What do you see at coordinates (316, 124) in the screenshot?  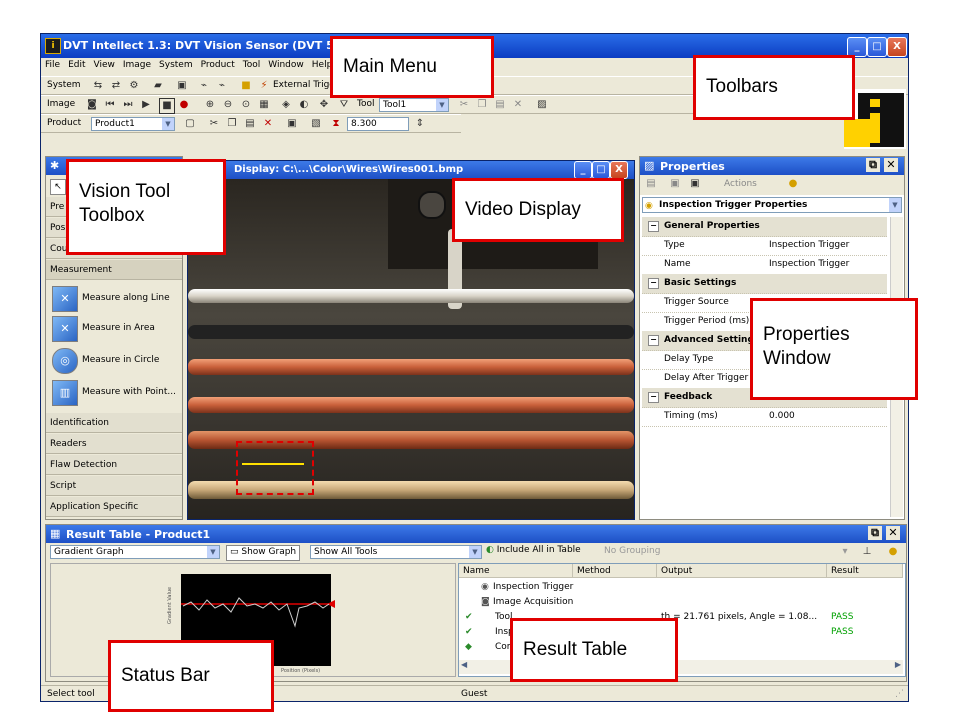 I see `image-icon: ▧` at bounding box center [316, 124].